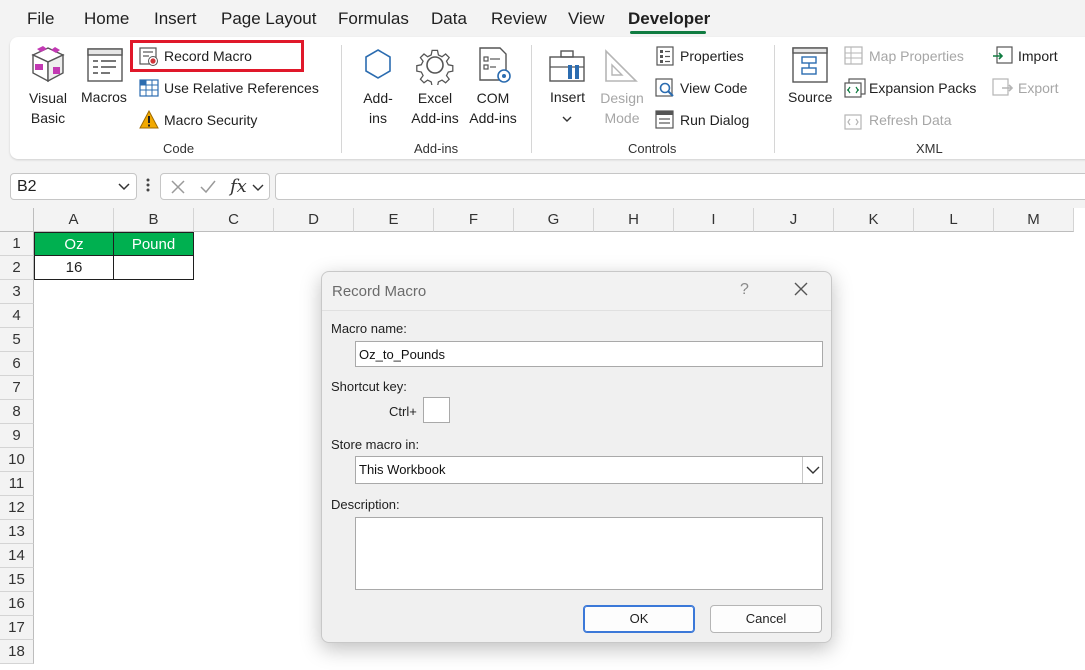 The height and width of the screenshot is (670, 1085). I want to click on toolbox-icon, so click(568, 69).